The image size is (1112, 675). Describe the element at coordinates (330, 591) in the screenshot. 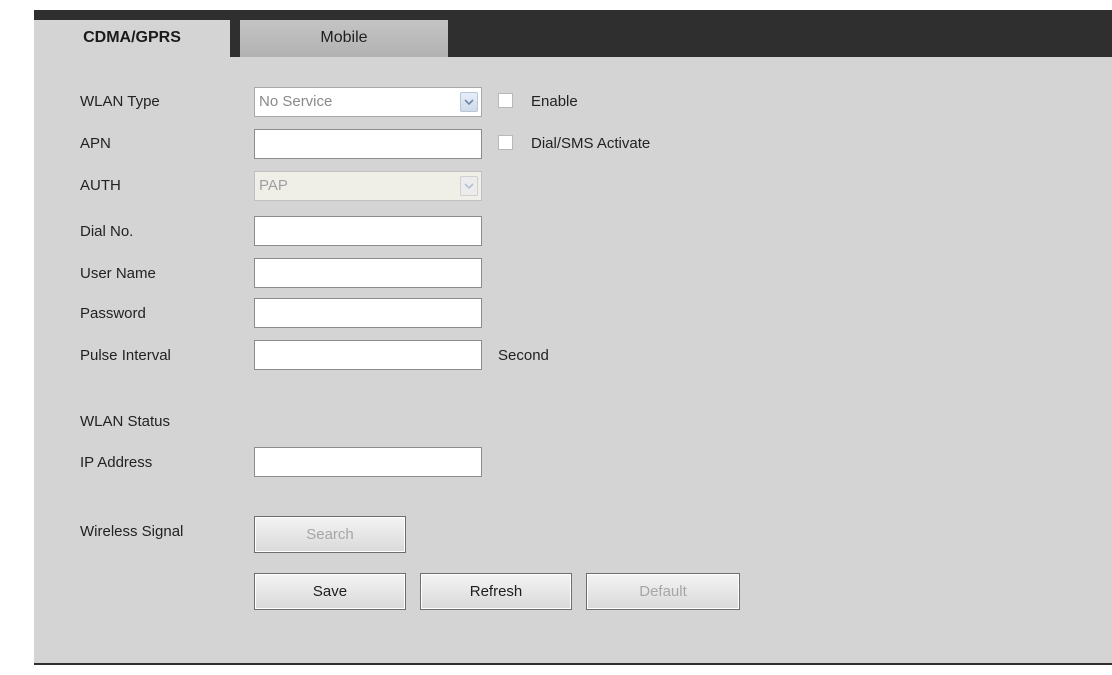

I see `save-button: Save` at that location.